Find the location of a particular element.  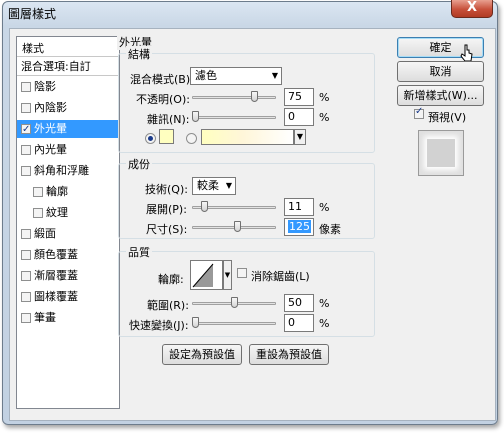

contour-dropdown: ▼ is located at coordinates (227, 275).